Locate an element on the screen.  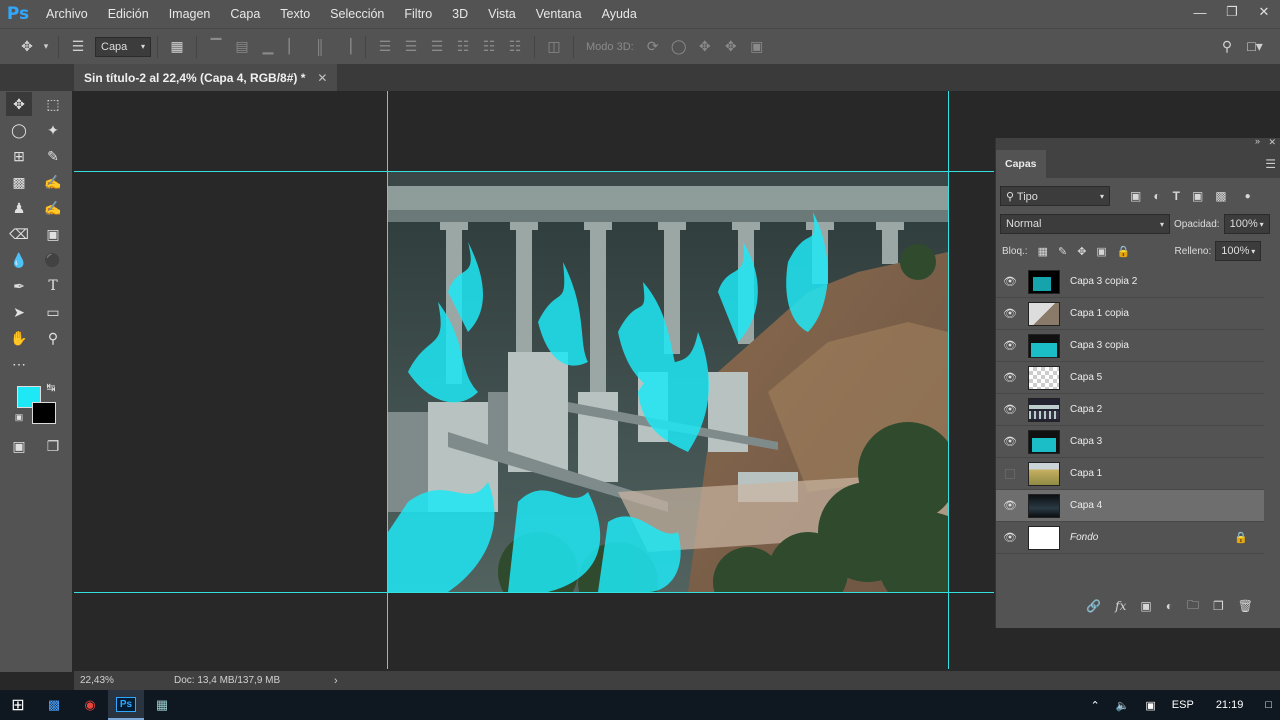
roll-3d-icon: ◯ is located at coordinates (679, 47).